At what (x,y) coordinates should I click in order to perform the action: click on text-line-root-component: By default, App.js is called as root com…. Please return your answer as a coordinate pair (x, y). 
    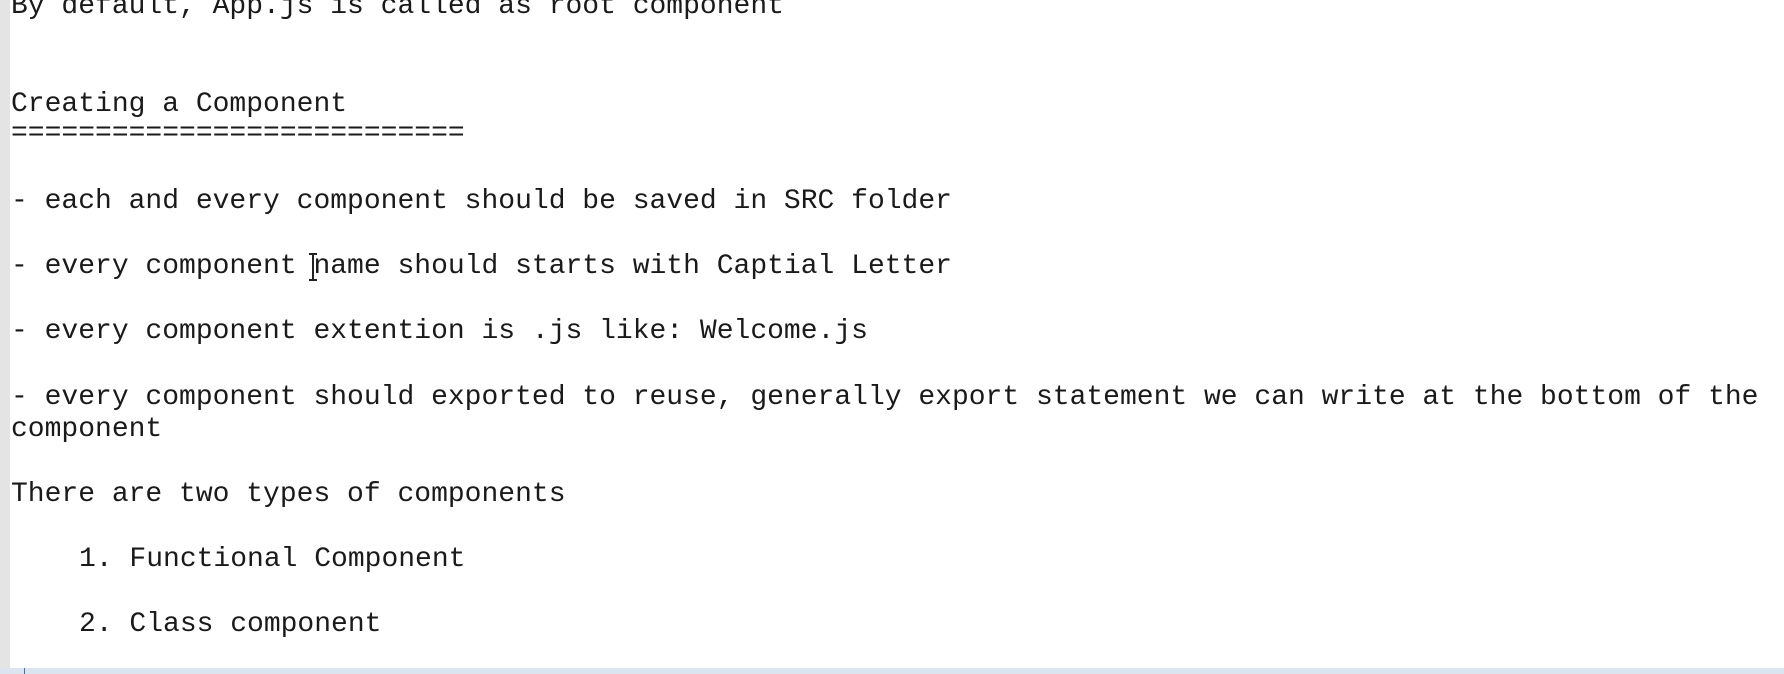
    Looking at the image, I should click on (397, 11).